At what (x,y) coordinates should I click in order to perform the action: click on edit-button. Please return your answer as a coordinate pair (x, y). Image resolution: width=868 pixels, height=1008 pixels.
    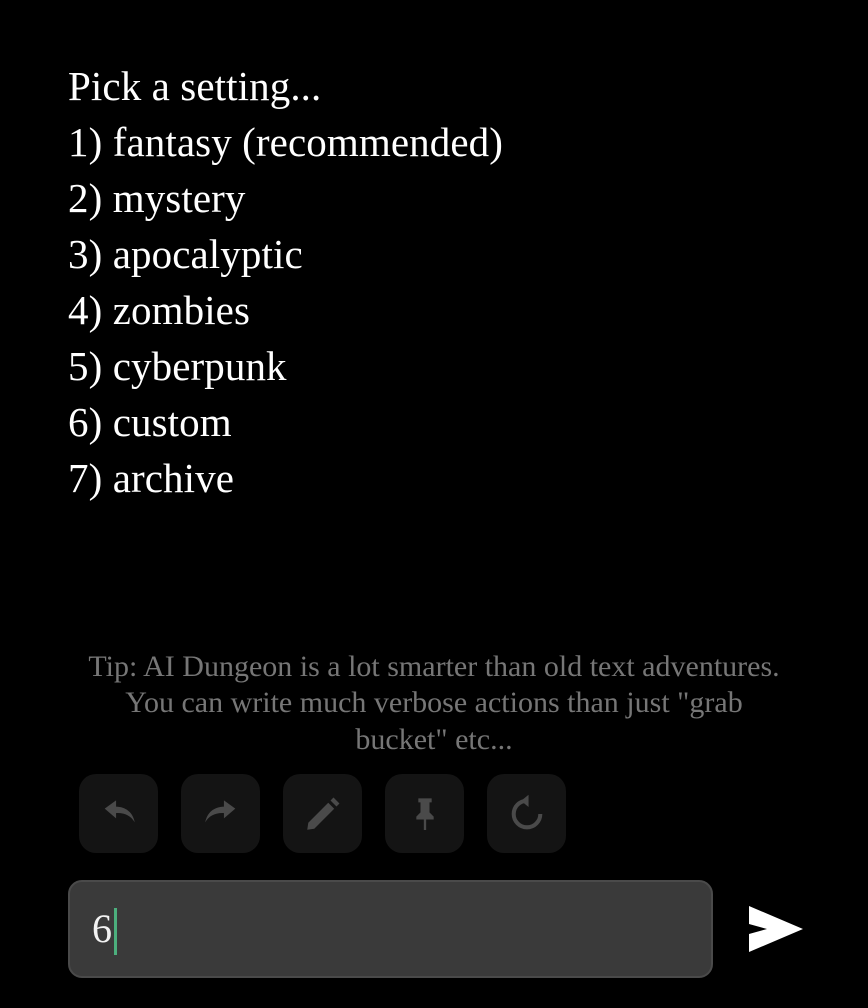
    Looking at the image, I should click on (322, 813).